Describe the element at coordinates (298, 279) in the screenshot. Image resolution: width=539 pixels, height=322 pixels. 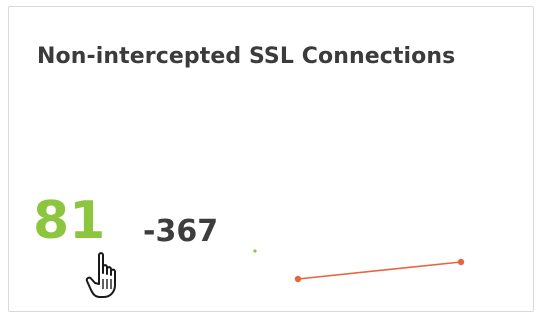
I see `sparkline-point-start` at that location.